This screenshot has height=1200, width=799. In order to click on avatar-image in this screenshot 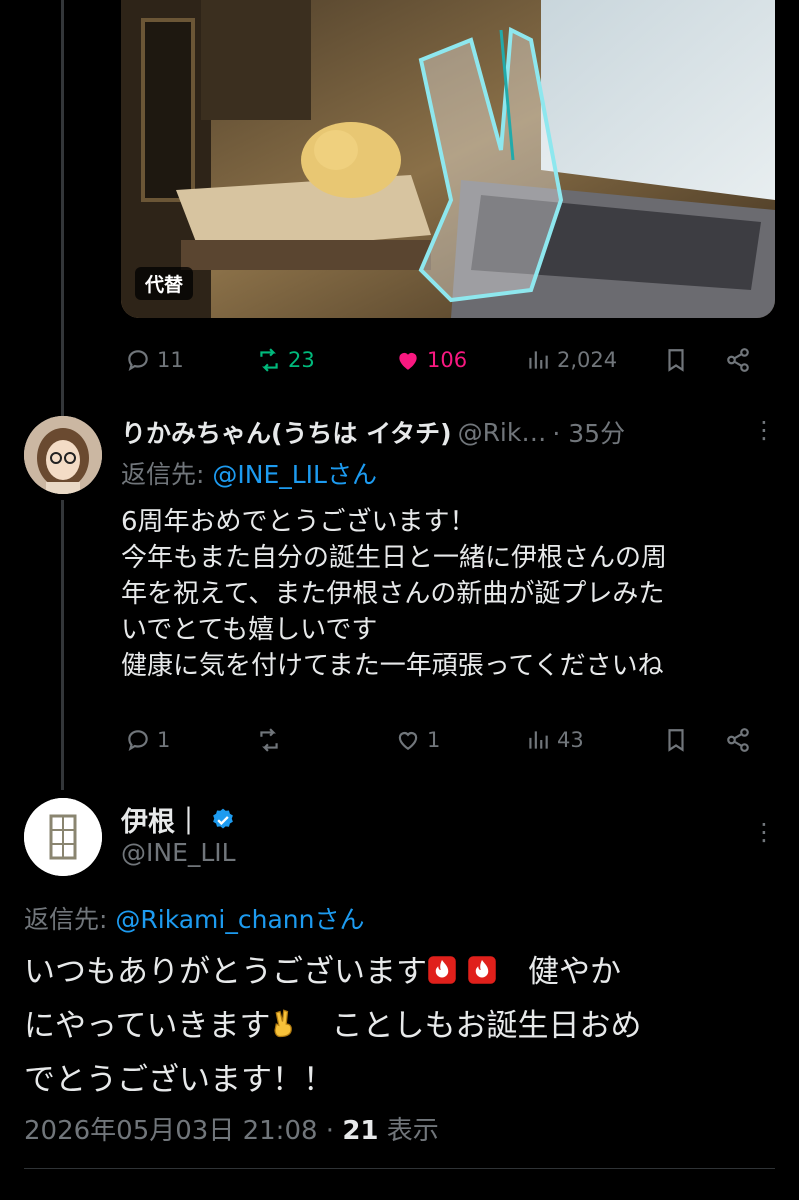, I will do `click(63, 455)`.